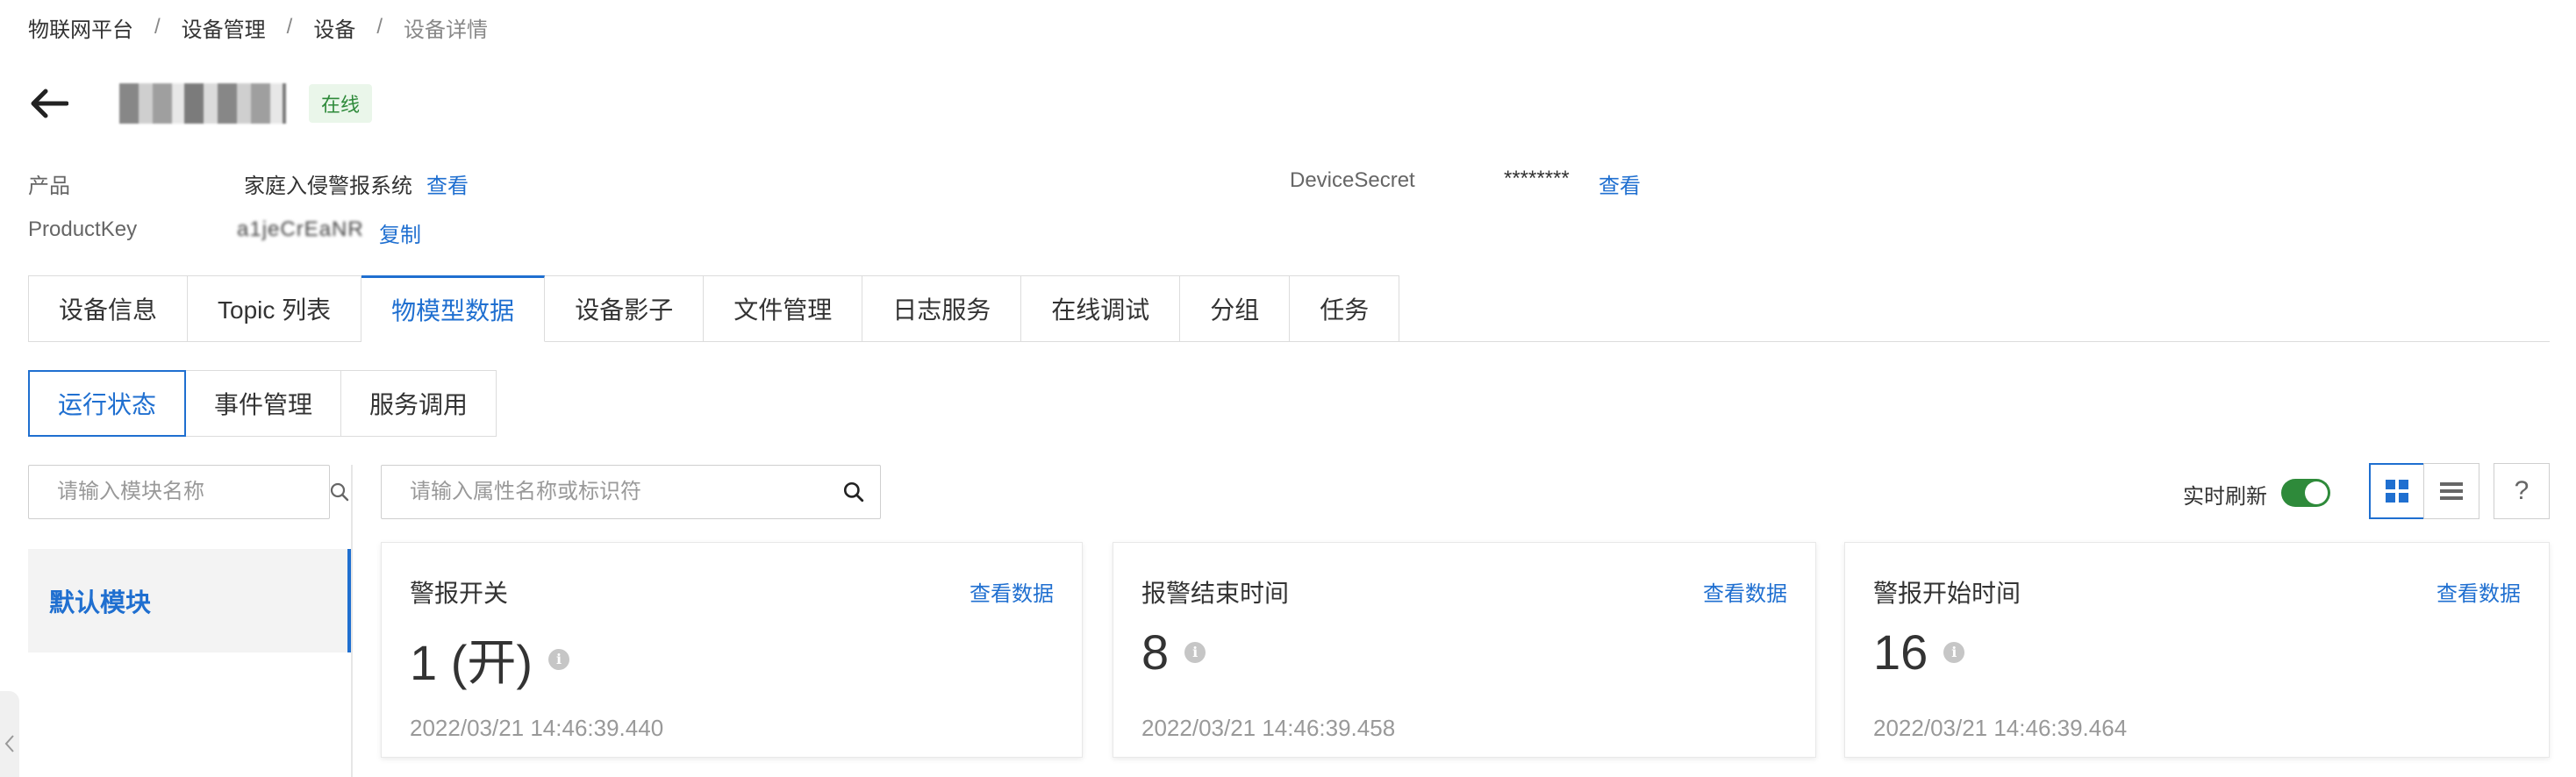  I want to click on property-search-input, so click(625, 492).